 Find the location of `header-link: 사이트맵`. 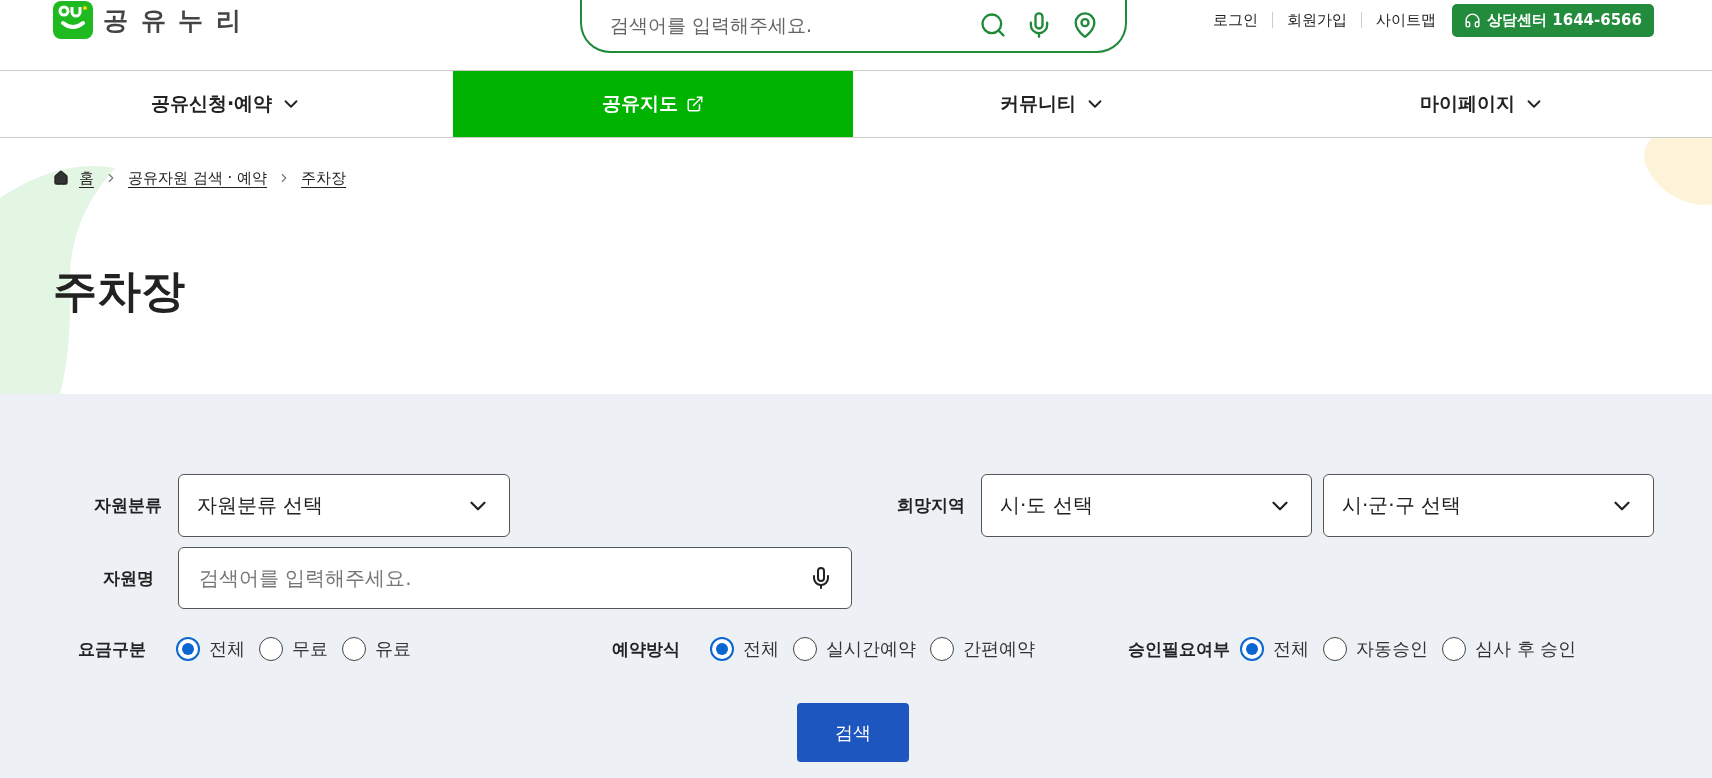

header-link: 사이트맵 is located at coordinates (1406, 20).